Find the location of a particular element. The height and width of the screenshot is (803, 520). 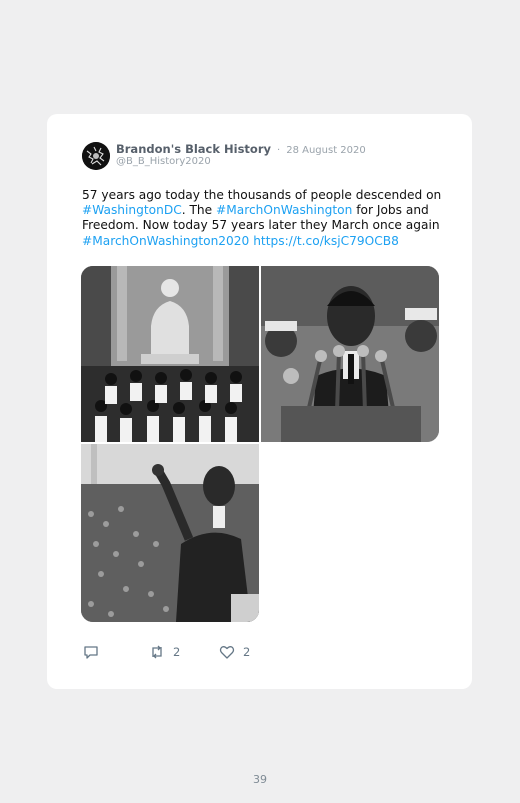

like-button: 2 is located at coordinates (234, 652).